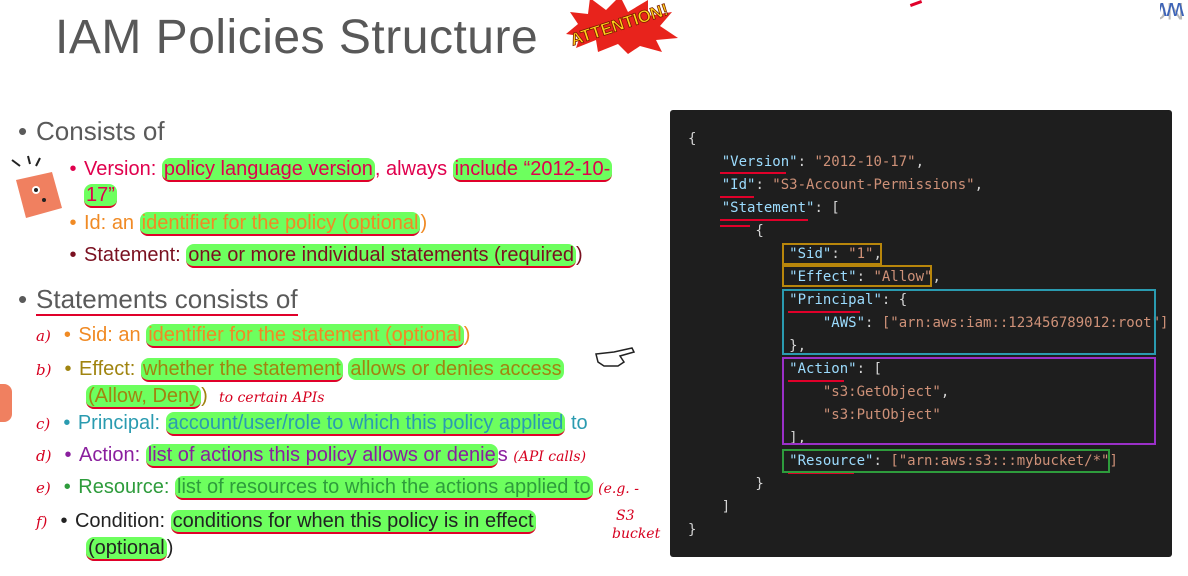 The width and height of the screenshot is (1188, 576). Describe the element at coordinates (6, 403) in the screenshot. I see `doodle-mark` at that location.